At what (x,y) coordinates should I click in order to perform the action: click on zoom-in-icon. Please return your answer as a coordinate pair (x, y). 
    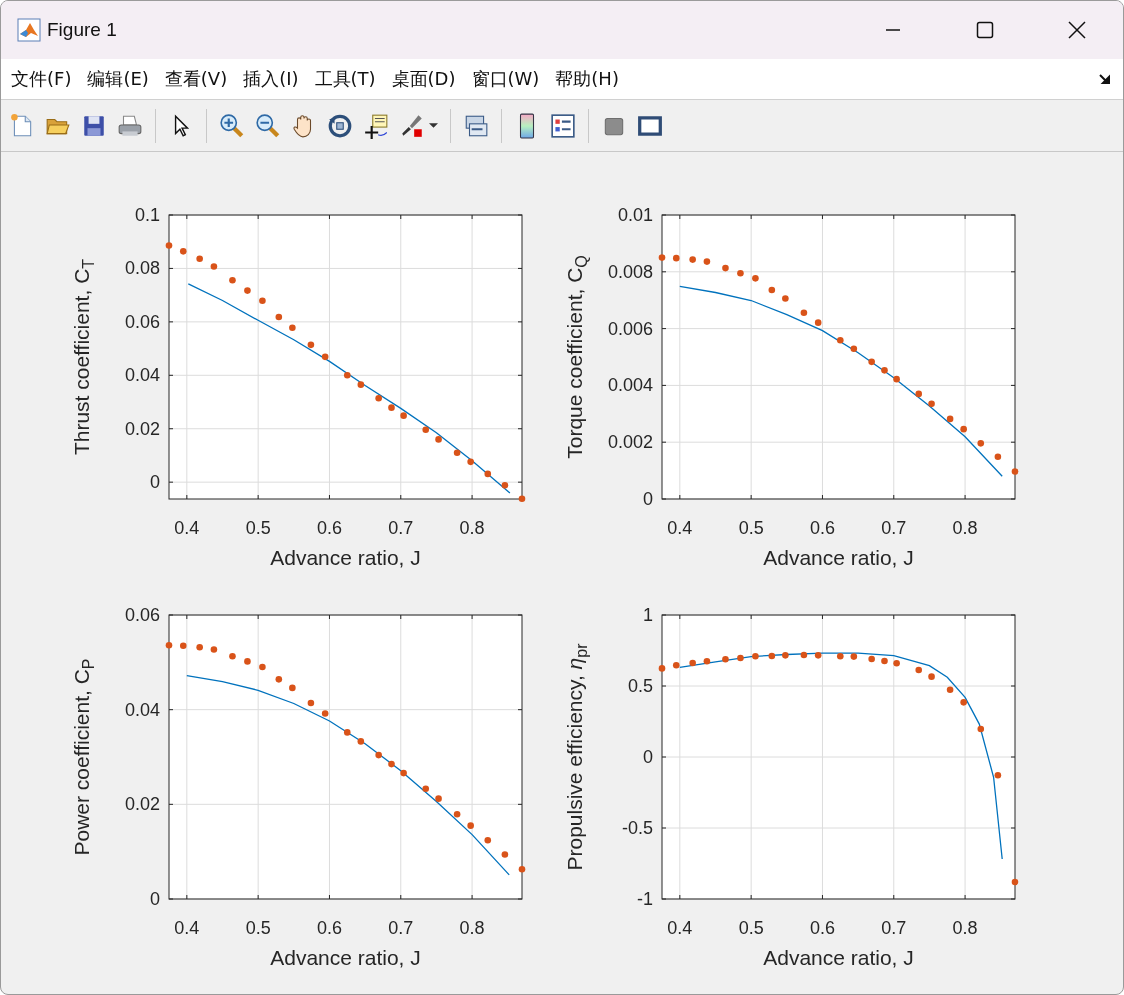
    Looking at the image, I should click on (232, 125).